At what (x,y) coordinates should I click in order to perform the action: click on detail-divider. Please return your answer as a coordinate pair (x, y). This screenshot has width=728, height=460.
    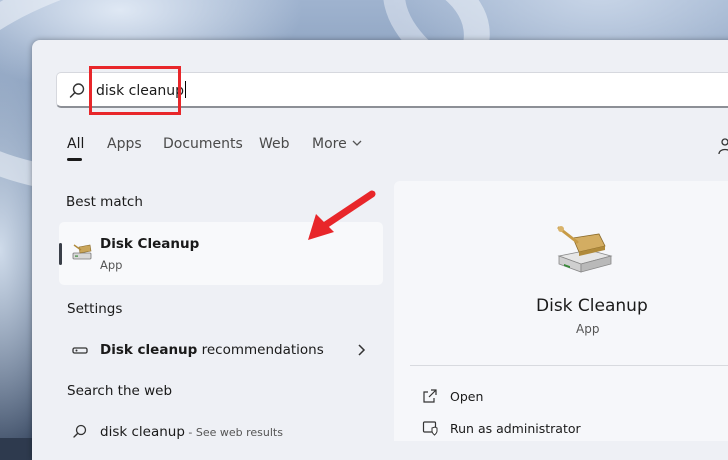
    Looking at the image, I should click on (569, 365).